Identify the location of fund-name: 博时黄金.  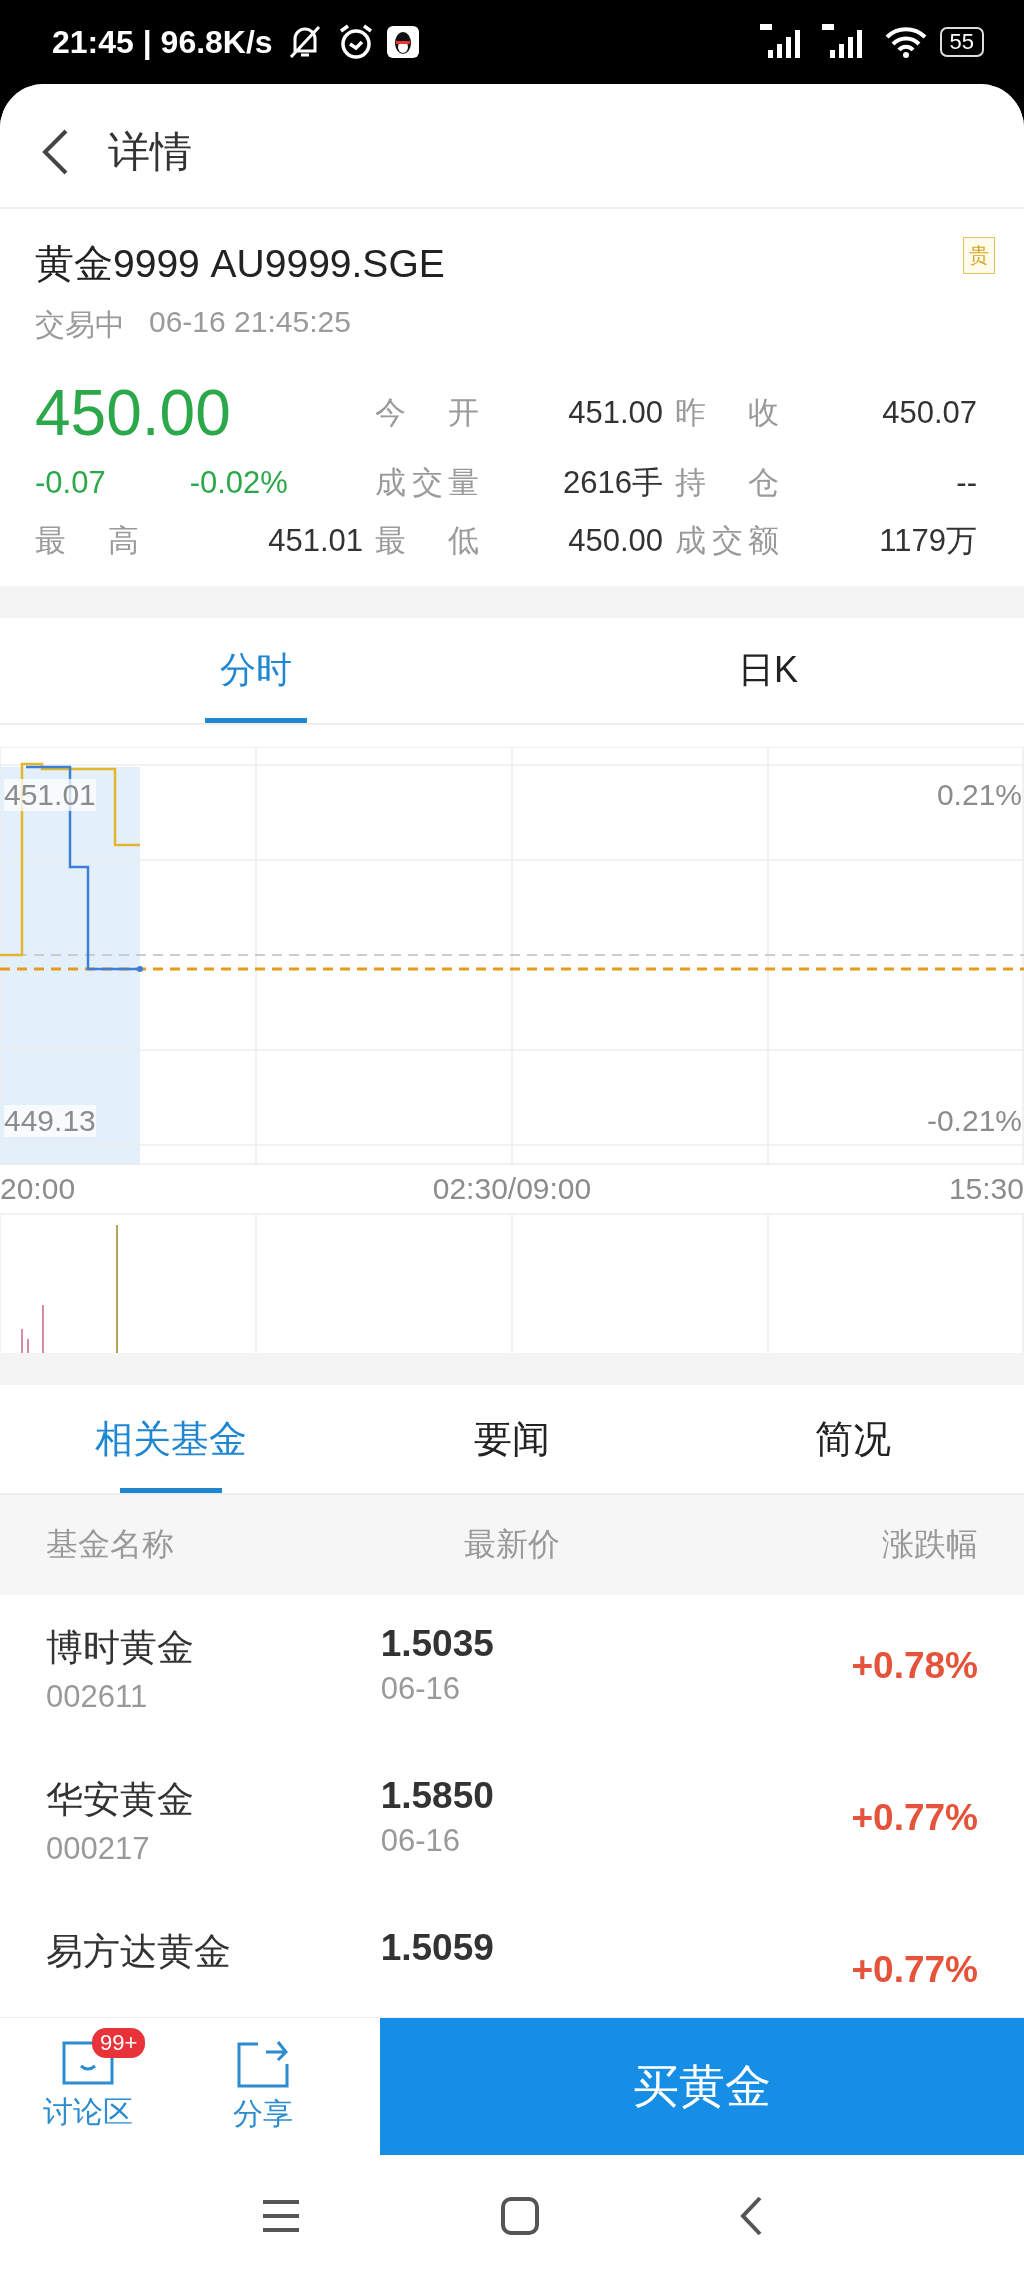
(120, 1648).